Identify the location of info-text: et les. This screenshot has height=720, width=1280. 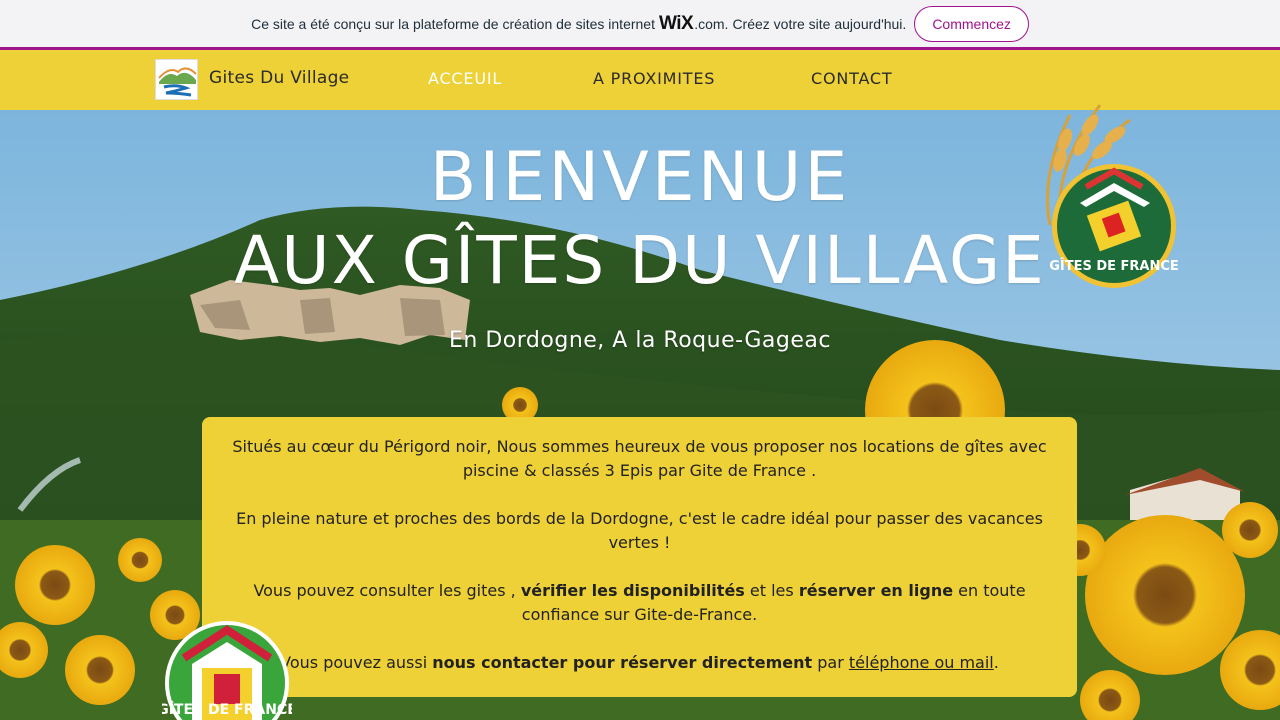
(771, 590).